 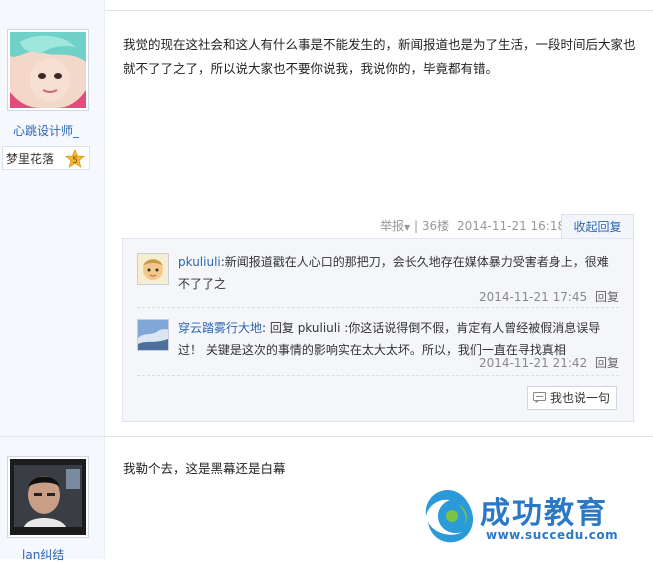 What do you see at coordinates (30, 159) in the screenshot?
I see `badge-text: 梦里花落` at bounding box center [30, 159].